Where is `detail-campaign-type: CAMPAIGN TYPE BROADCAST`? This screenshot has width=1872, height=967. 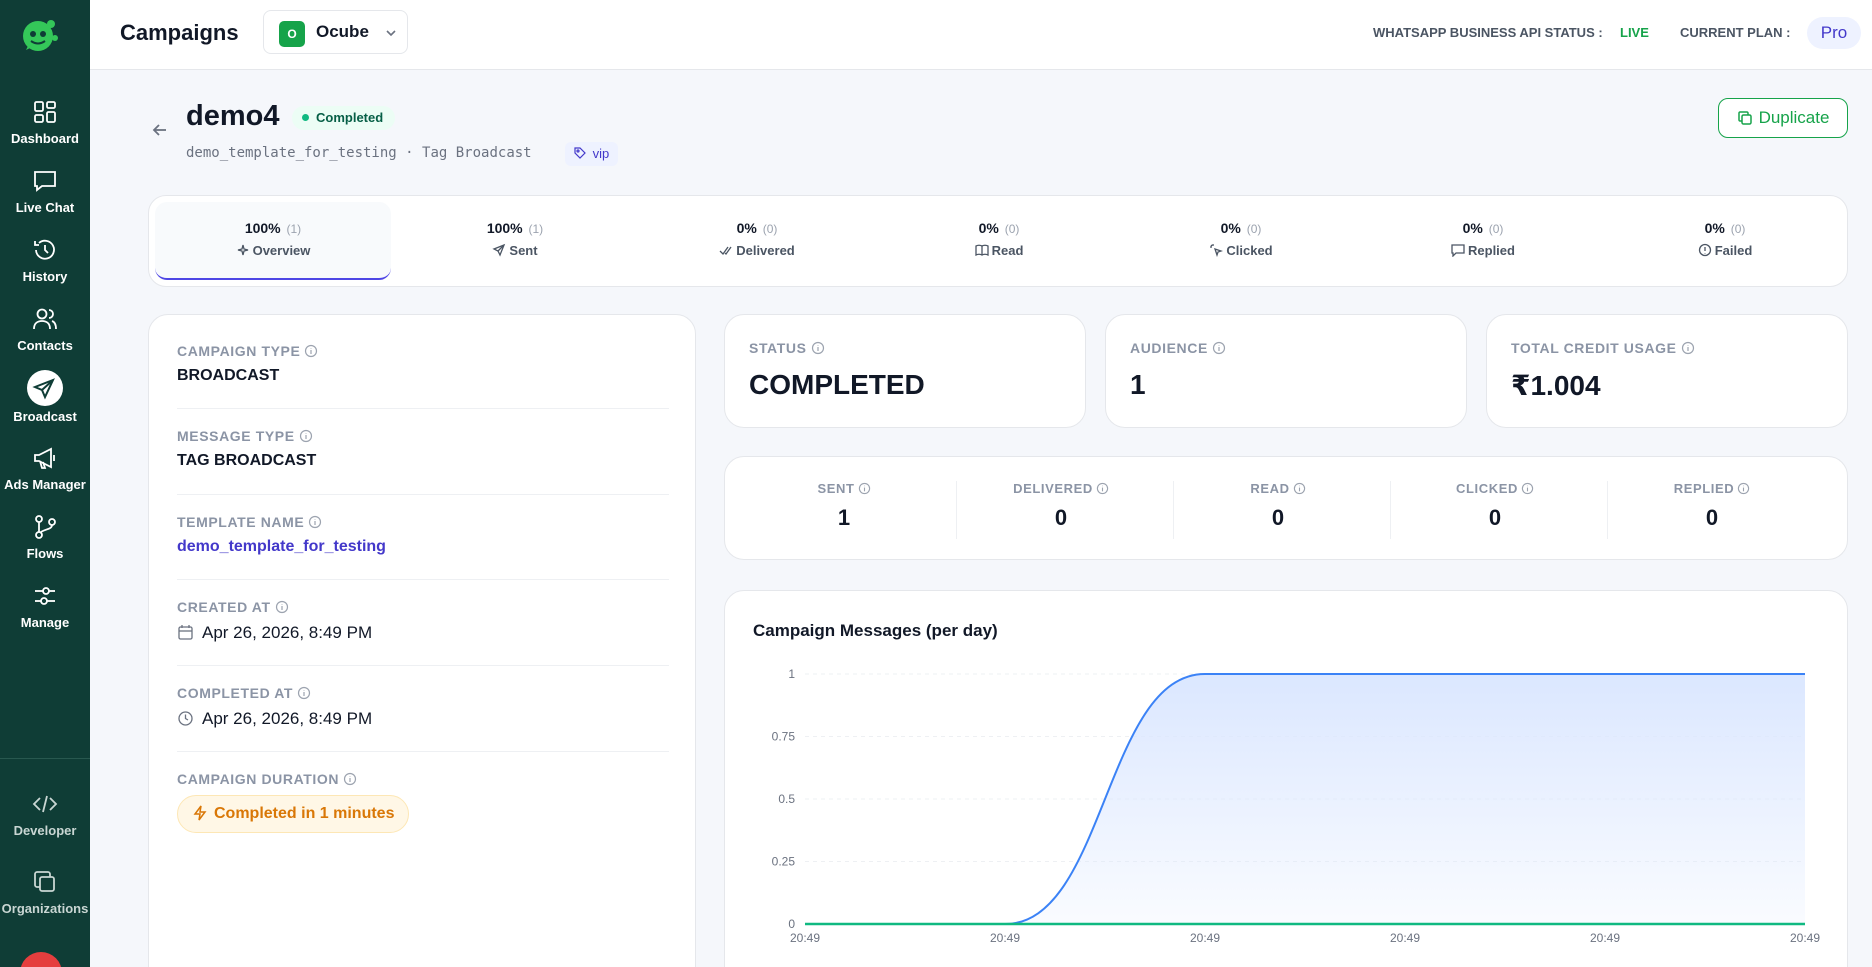 detail-campaign-type: CAMPAIGN TYPE BROADCAST is located at coordinates (423, 364).